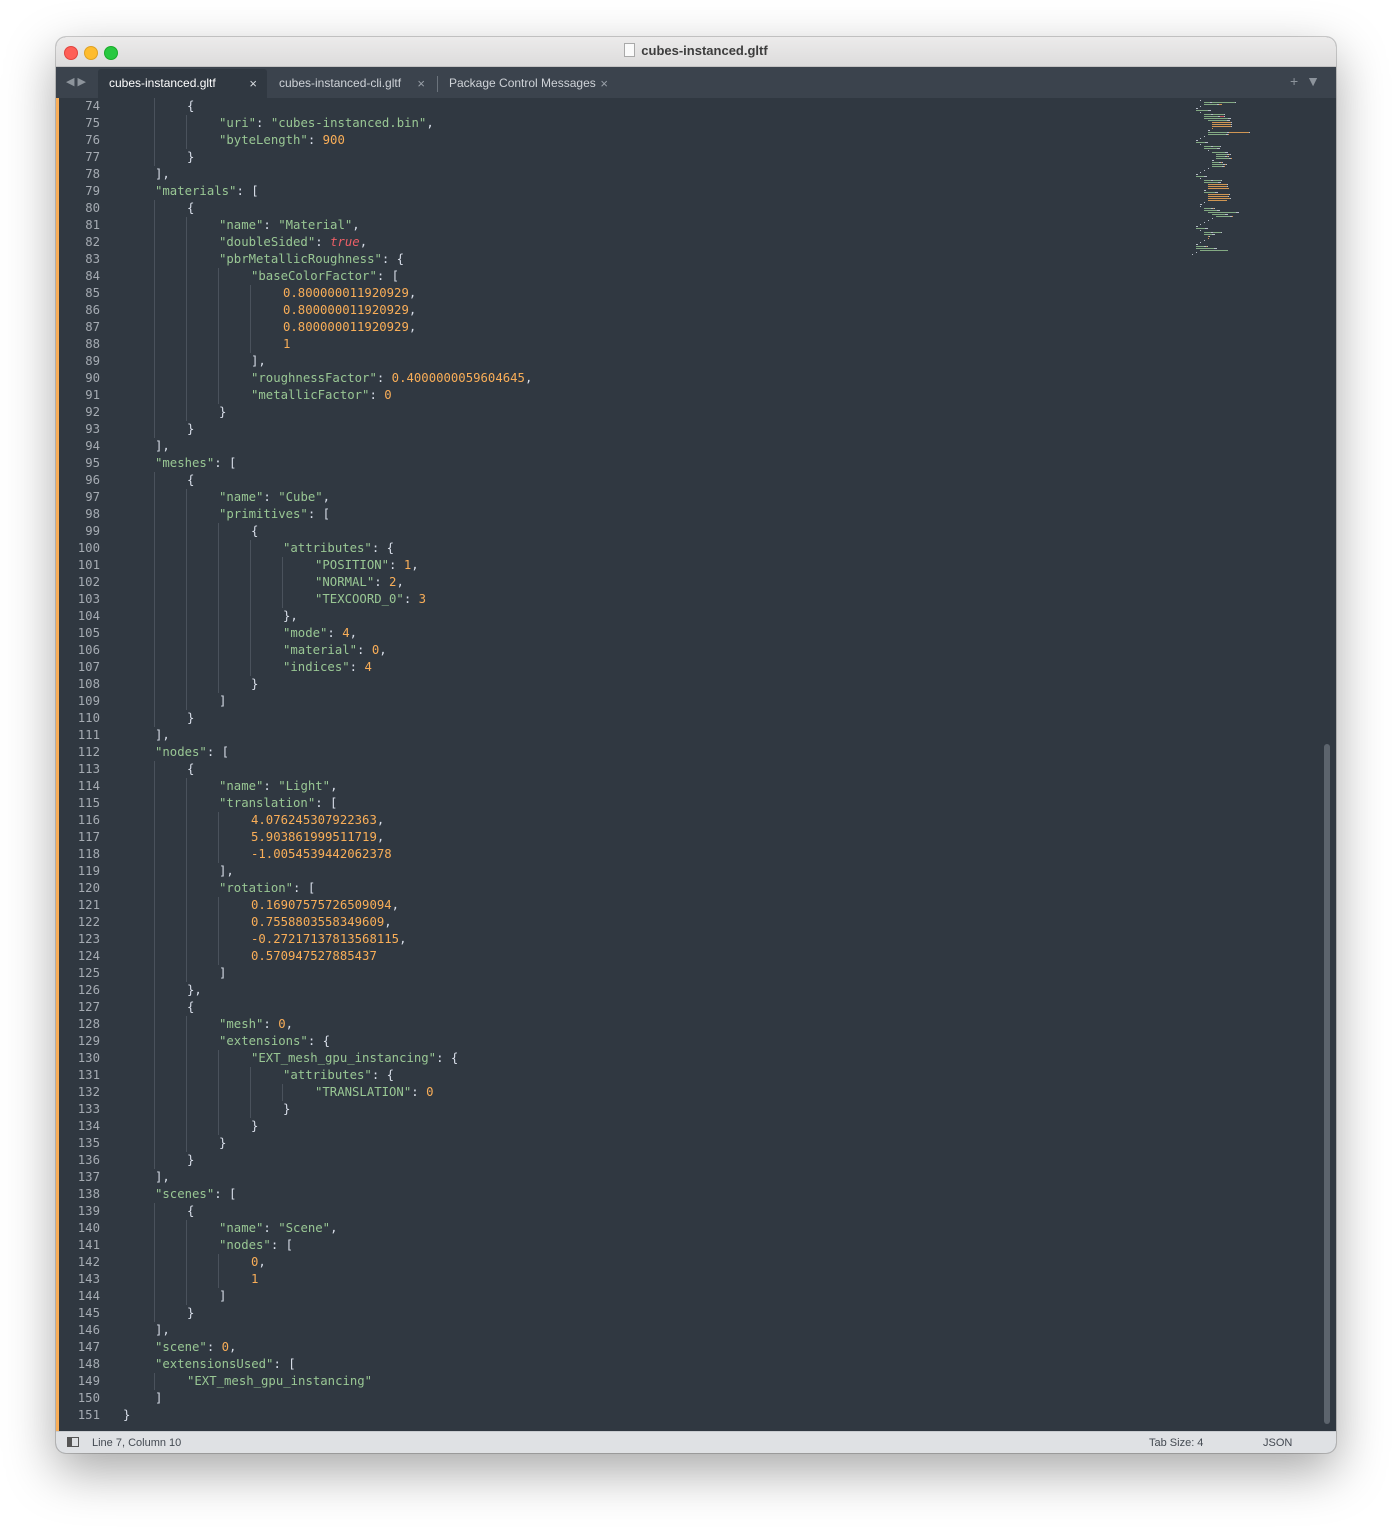 Image resolution: width=1392 pixels, height=1527 pixels. What do you see at coordinates (638, 888) in the screenshot?
I see `code-line: "rotation": [` at bounding box center [638, 888].